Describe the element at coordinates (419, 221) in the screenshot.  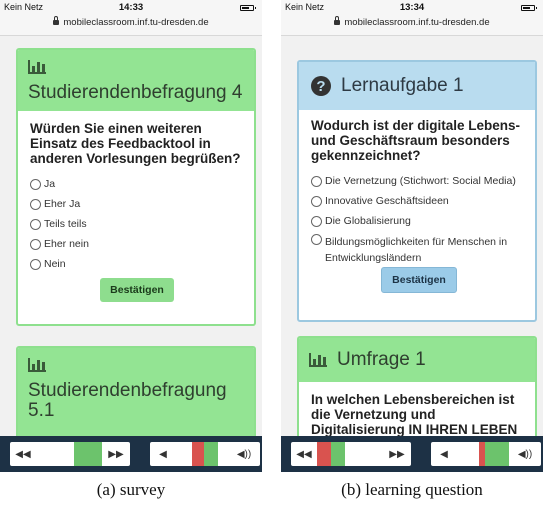
I see `option-globalisierung: Die Globalisierung` at that location.